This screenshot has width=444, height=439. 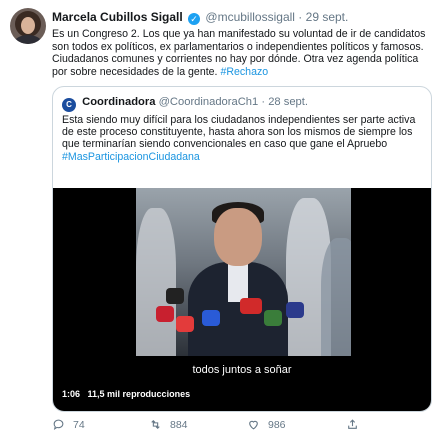 I want to click on quoted-hashtag: #MasParticipacionCiudadana, so click(x=131, y=157).